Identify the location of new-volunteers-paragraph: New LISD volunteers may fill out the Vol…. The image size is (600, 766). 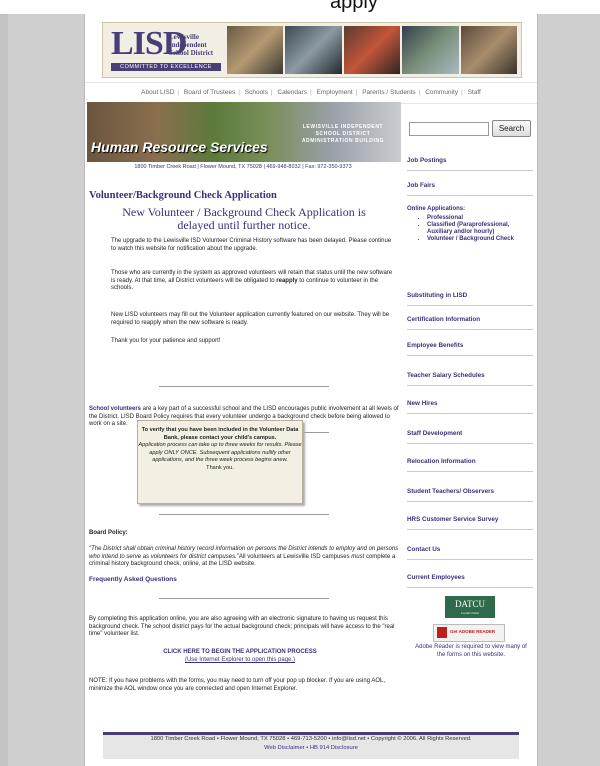
(250, 319).